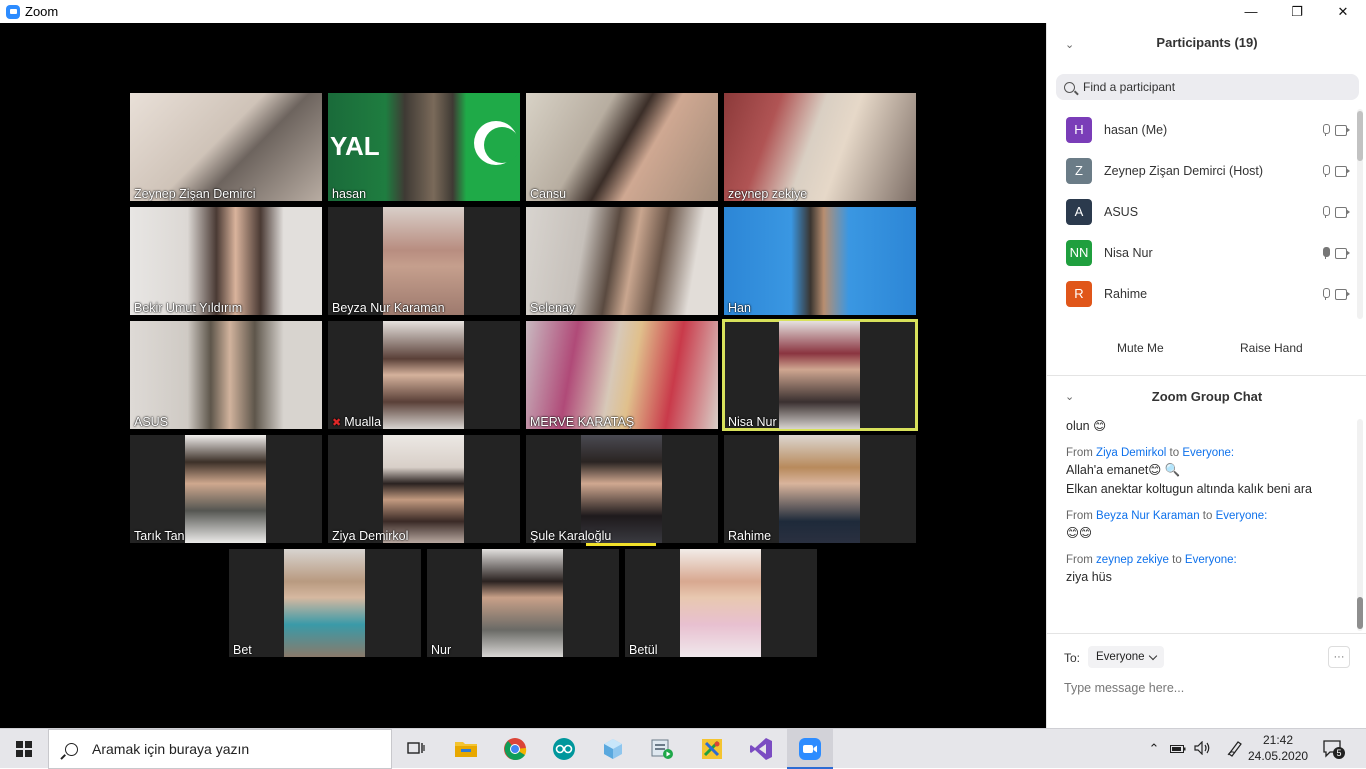 The height and width of the screenshot is (769, 1366). What do you see at coordinates (1278, 756) in the screenshot?
I see `clock-date: 24.05.2020` at bounding box center [1278, 756].